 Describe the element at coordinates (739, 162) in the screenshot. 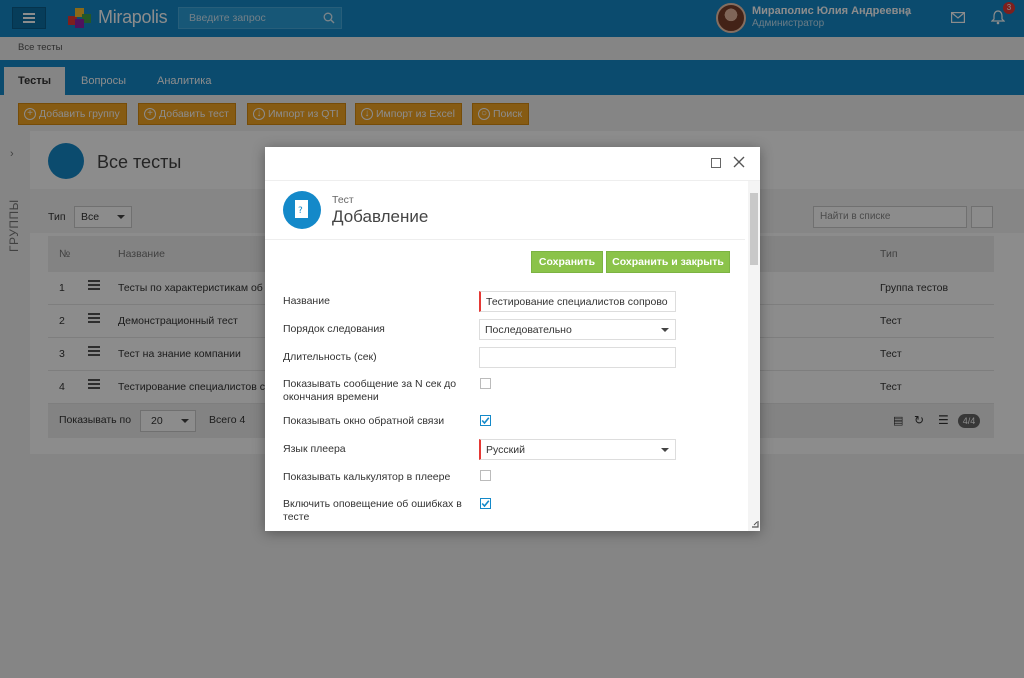

I see `close-icon` at that location.